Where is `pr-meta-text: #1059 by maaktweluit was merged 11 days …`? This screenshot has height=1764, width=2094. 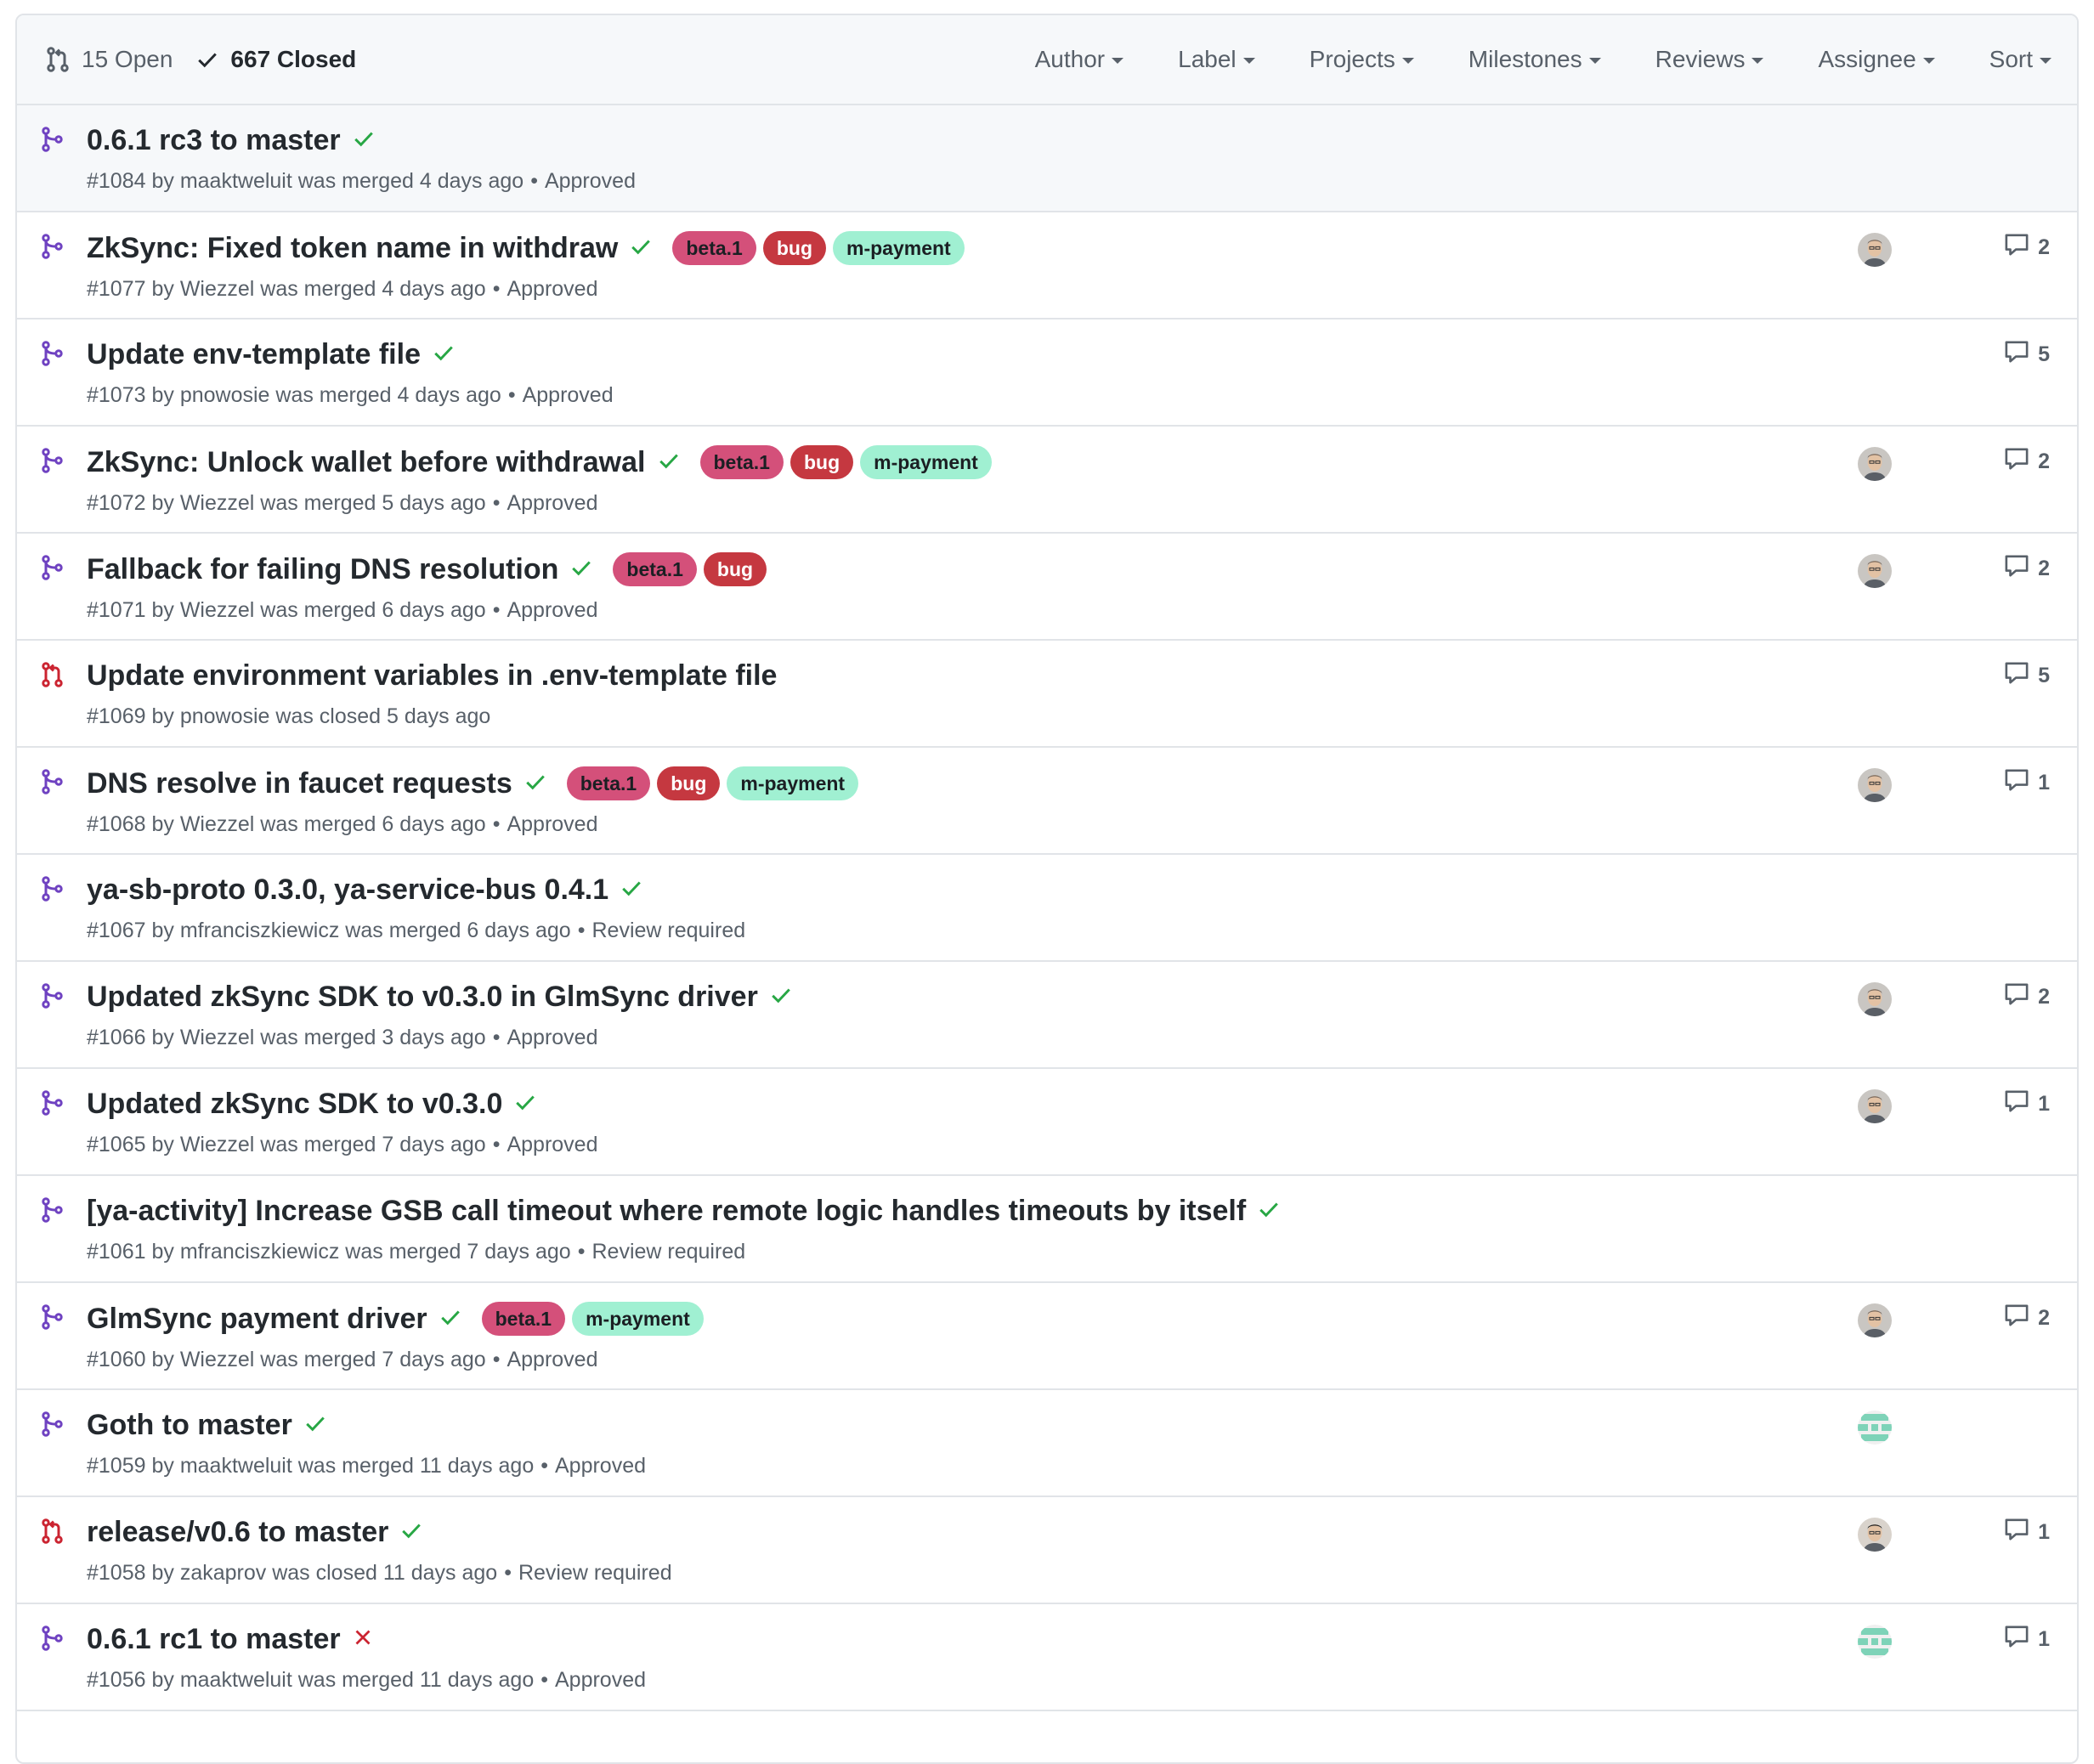 pr-meta-text: #1059 by maaktweluit was merged 11 days … is located at coordinates (310, 1466).